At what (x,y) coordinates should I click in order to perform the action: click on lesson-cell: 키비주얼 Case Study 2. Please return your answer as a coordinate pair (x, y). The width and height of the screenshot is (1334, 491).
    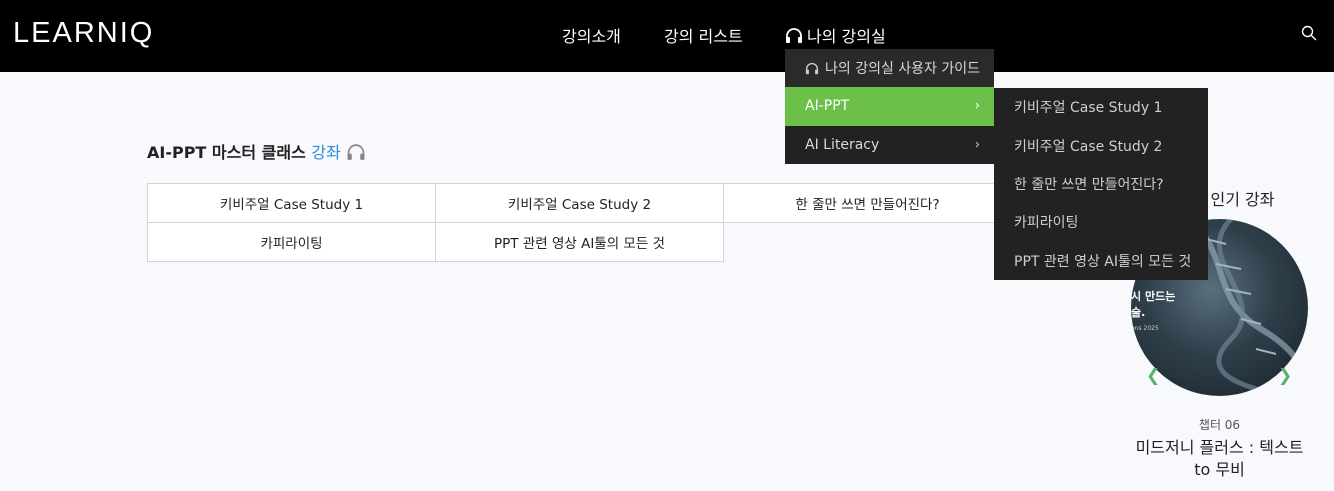
    Looking at the image, I should click on (579, 203).